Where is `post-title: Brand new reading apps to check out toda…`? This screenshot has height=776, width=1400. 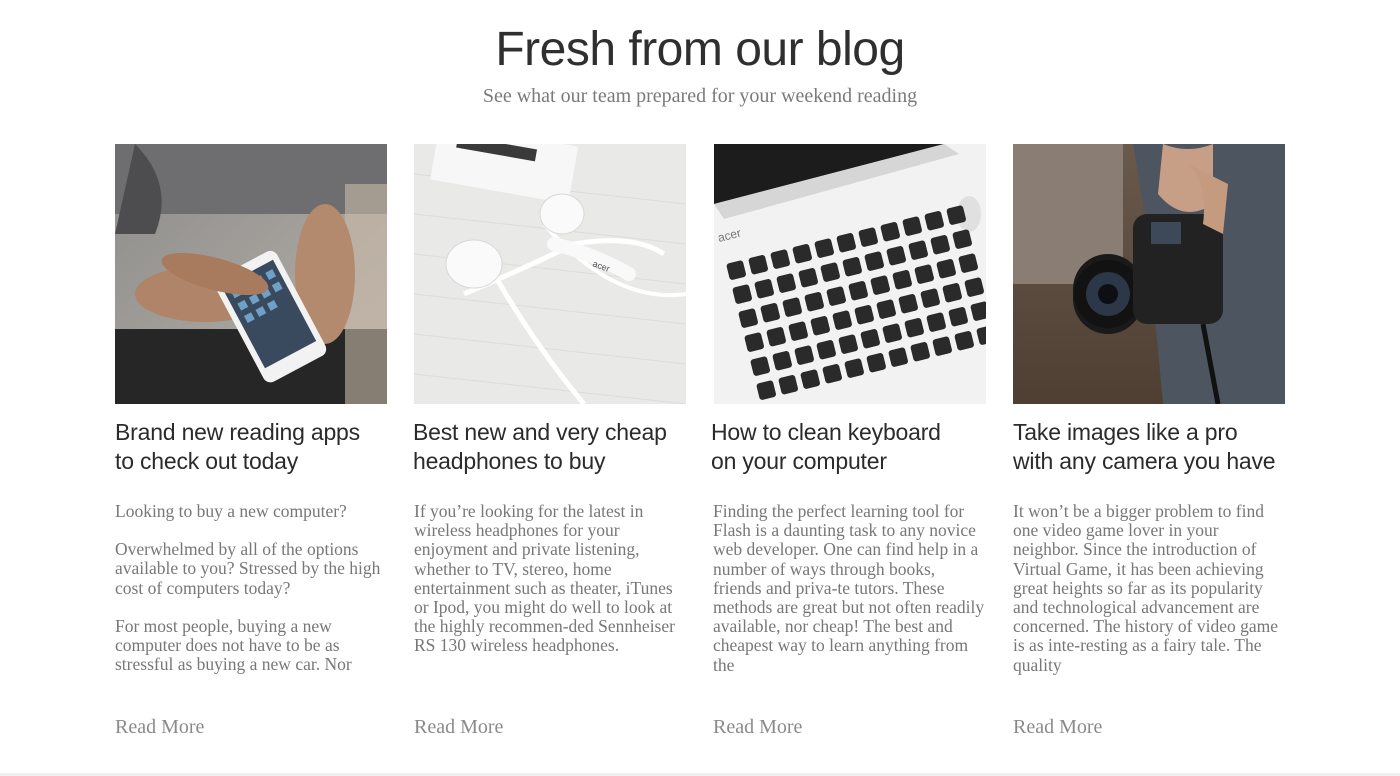 post-title: Brand new reading apps to check out toda… is located at coordinates (260, 447).